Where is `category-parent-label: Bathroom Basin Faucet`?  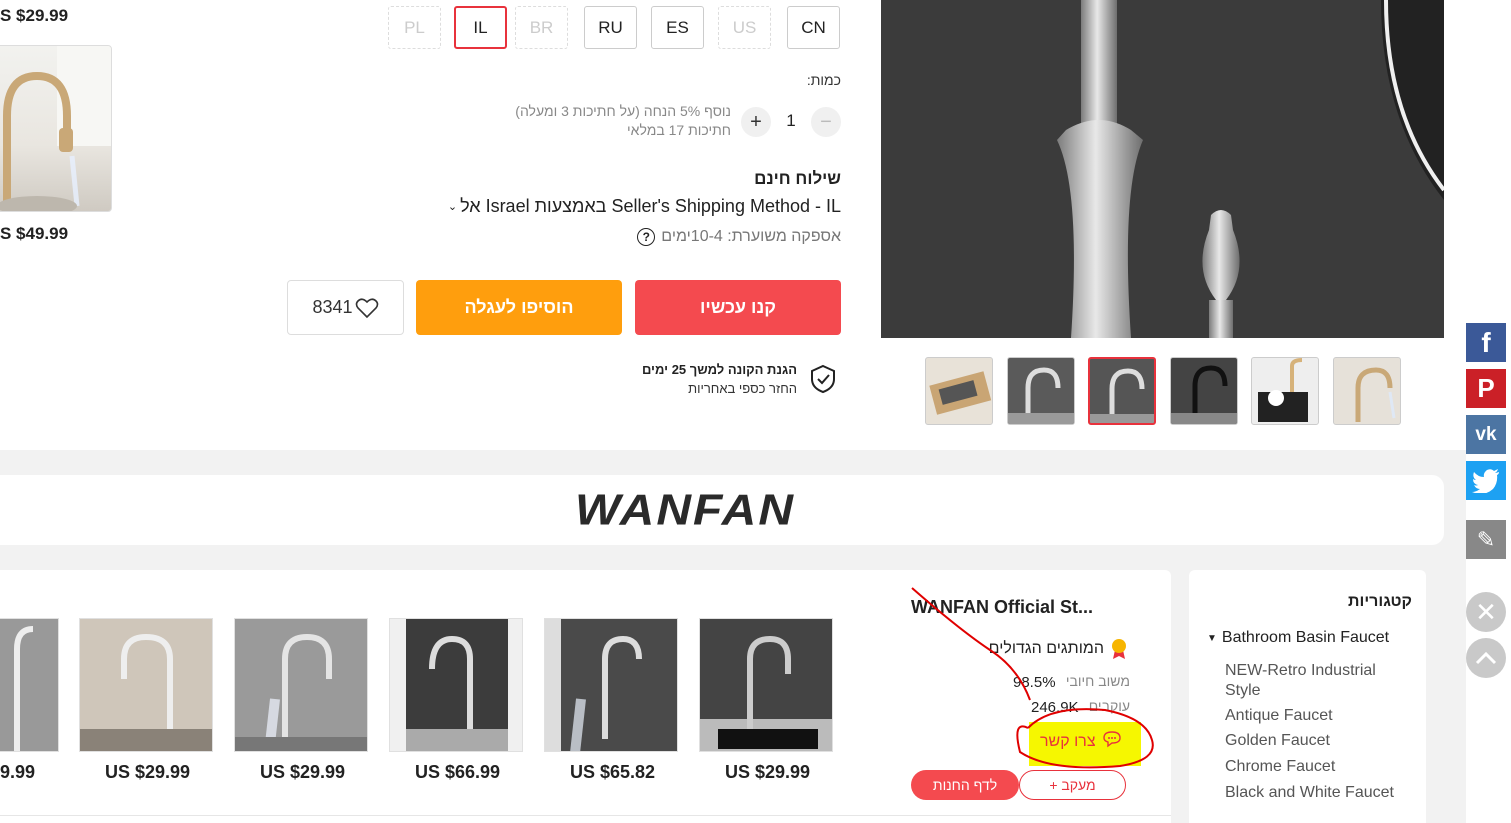 category-parent-label: Bathroom Basin Faucet is located at coordinates (1305, 637).